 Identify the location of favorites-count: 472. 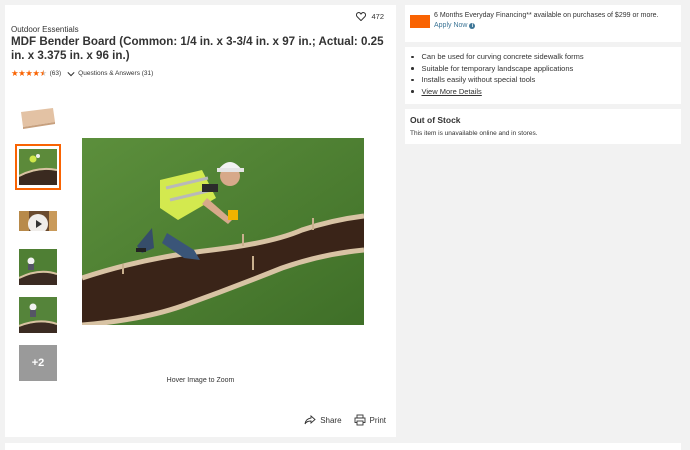
(377, 16).